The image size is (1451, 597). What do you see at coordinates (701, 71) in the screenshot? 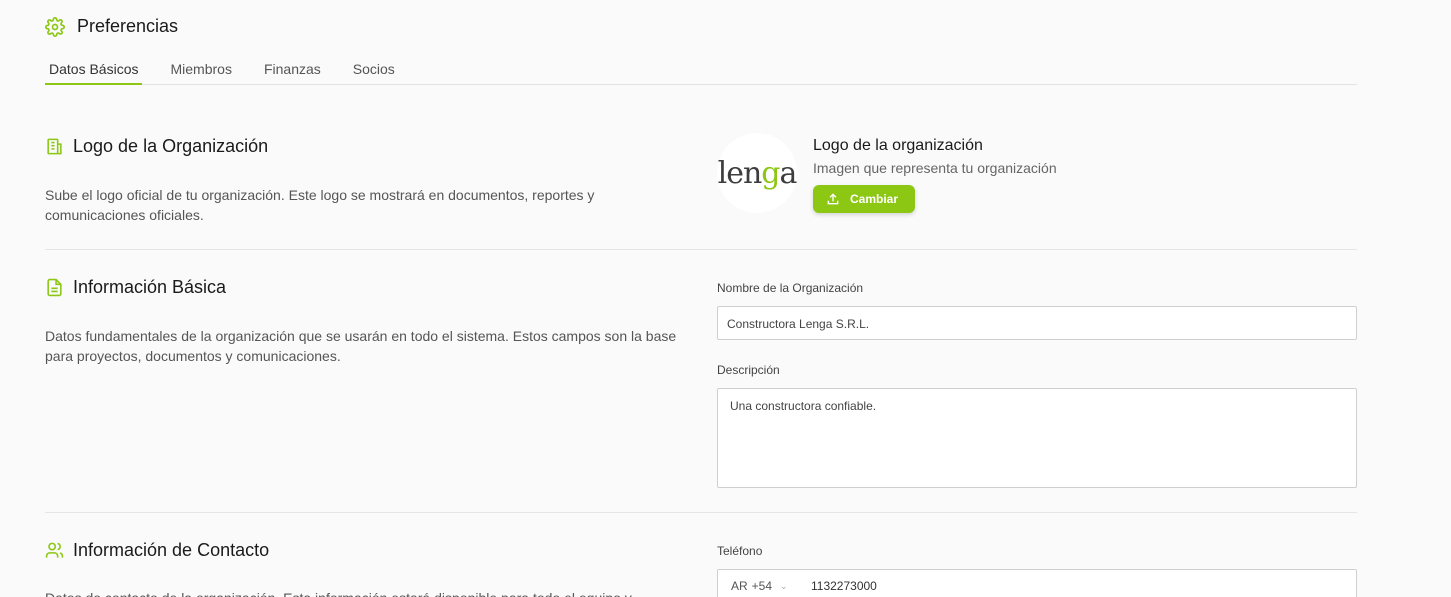
I see `tab-bar: Datos Básicos Miembros Finanzas Socios` at bounding box center [701, 71].